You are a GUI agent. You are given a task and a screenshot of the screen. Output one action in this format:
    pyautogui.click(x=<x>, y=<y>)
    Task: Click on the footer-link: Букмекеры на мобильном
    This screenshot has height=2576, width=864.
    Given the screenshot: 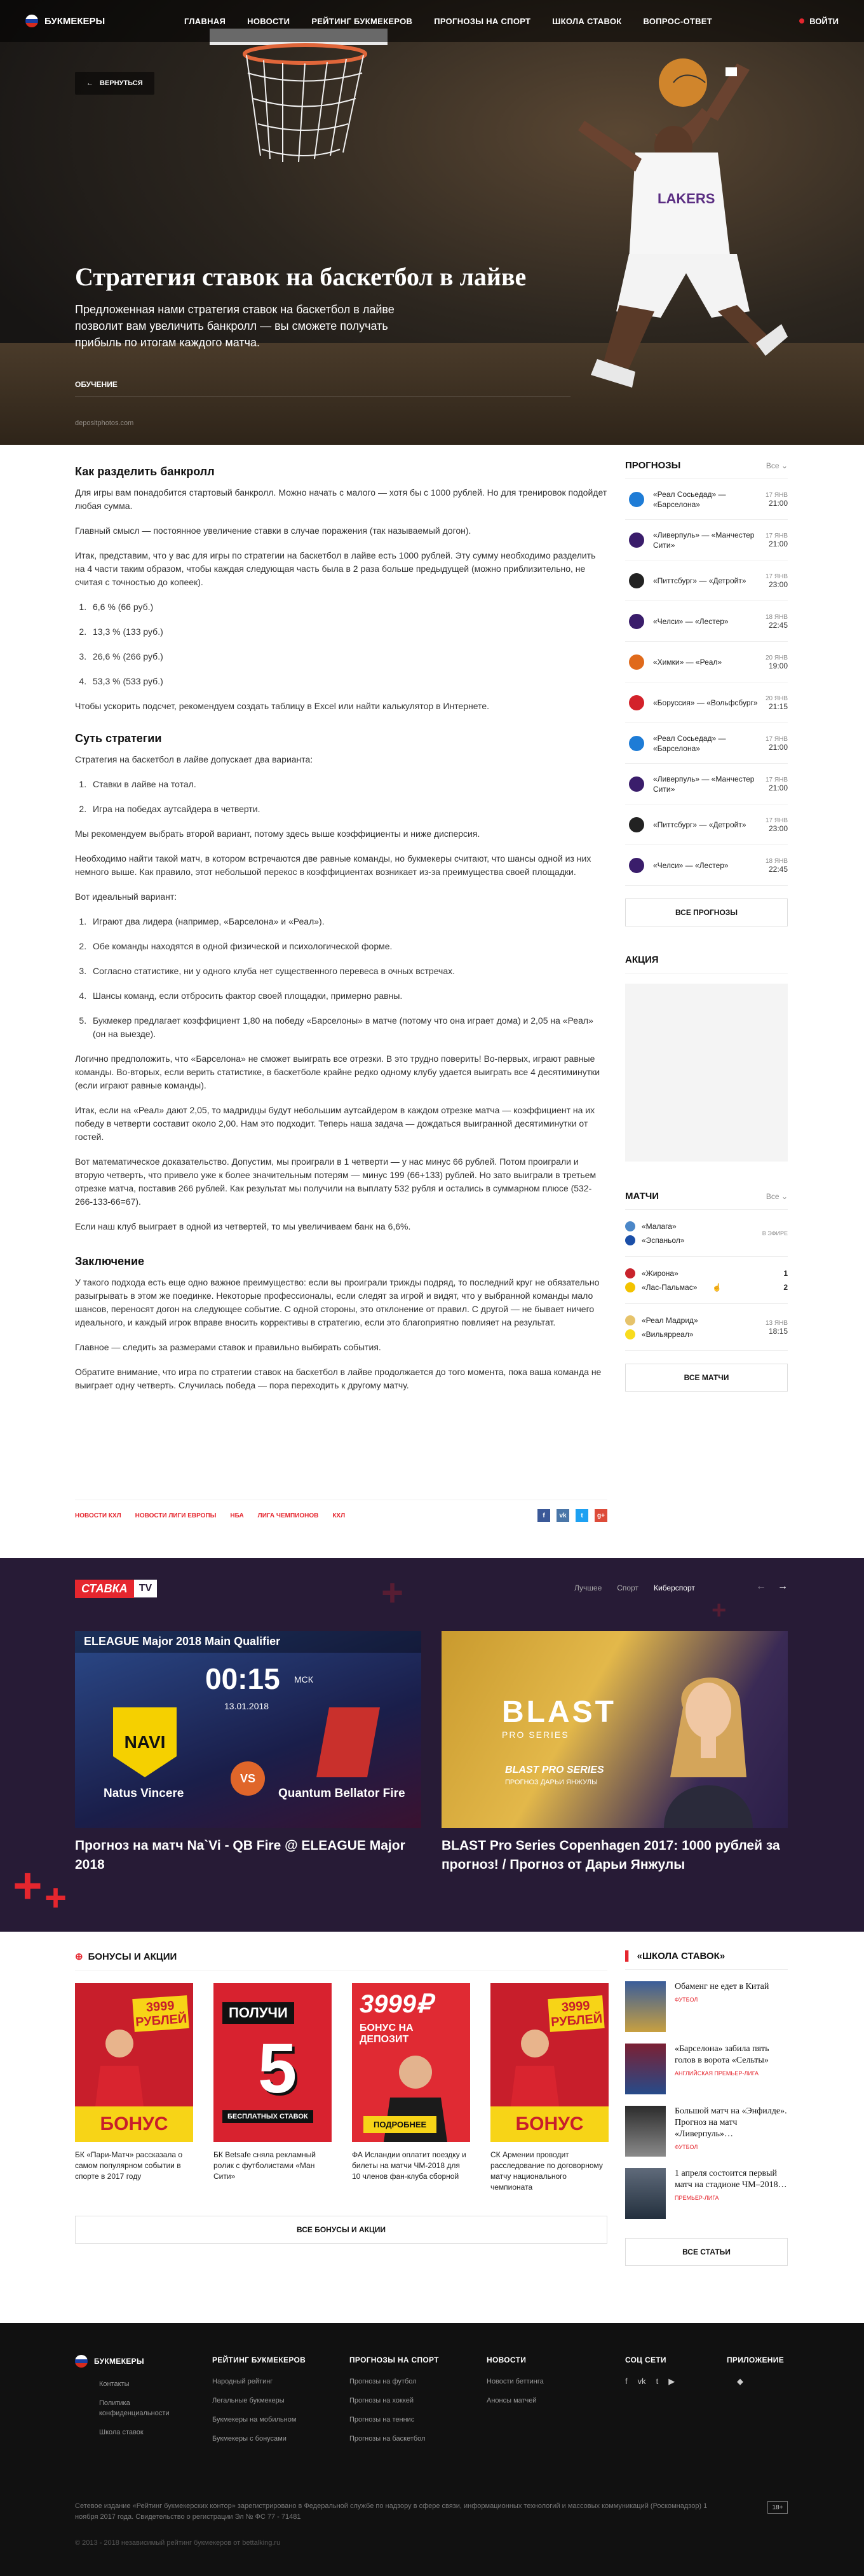 What is the action you would take?
    pyautogui.click(x=272, y=2420)
    